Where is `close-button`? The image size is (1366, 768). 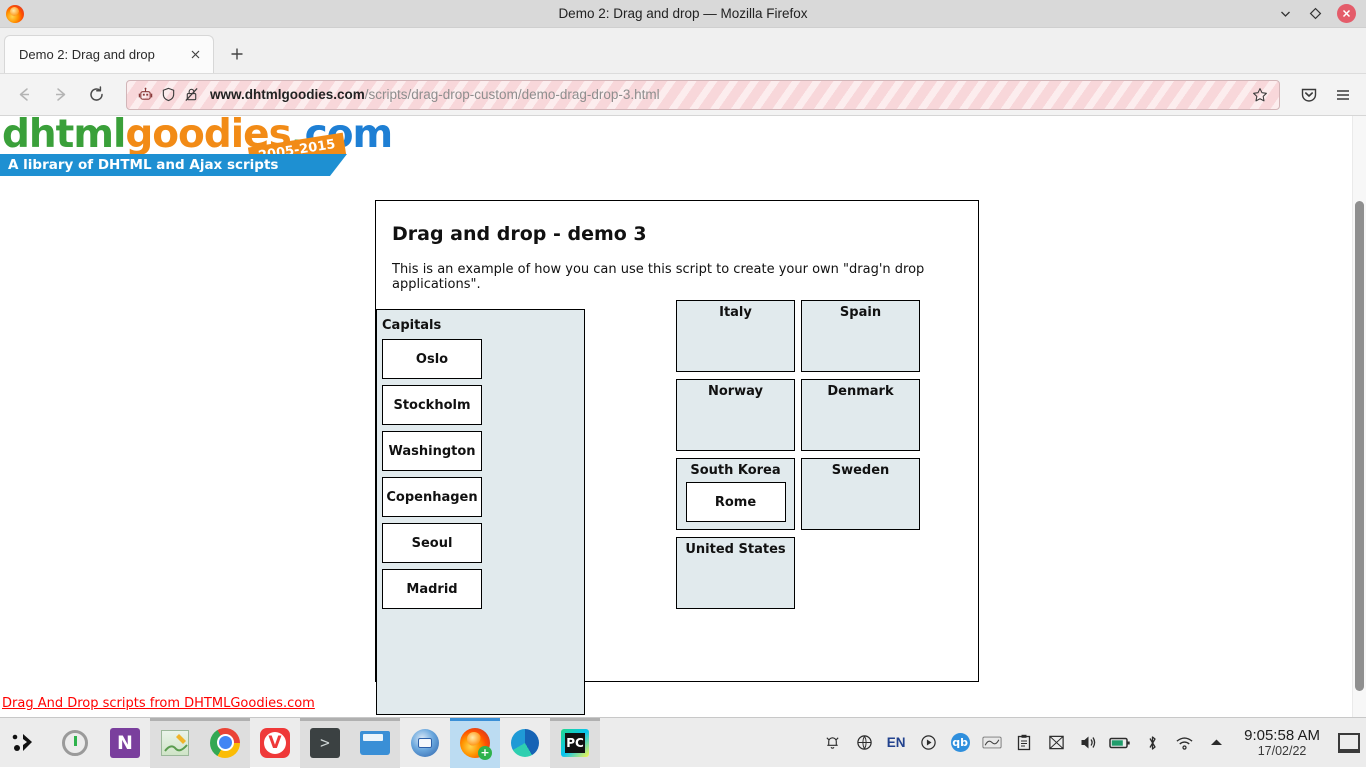 close-button is located at coordinates (1346, 13).